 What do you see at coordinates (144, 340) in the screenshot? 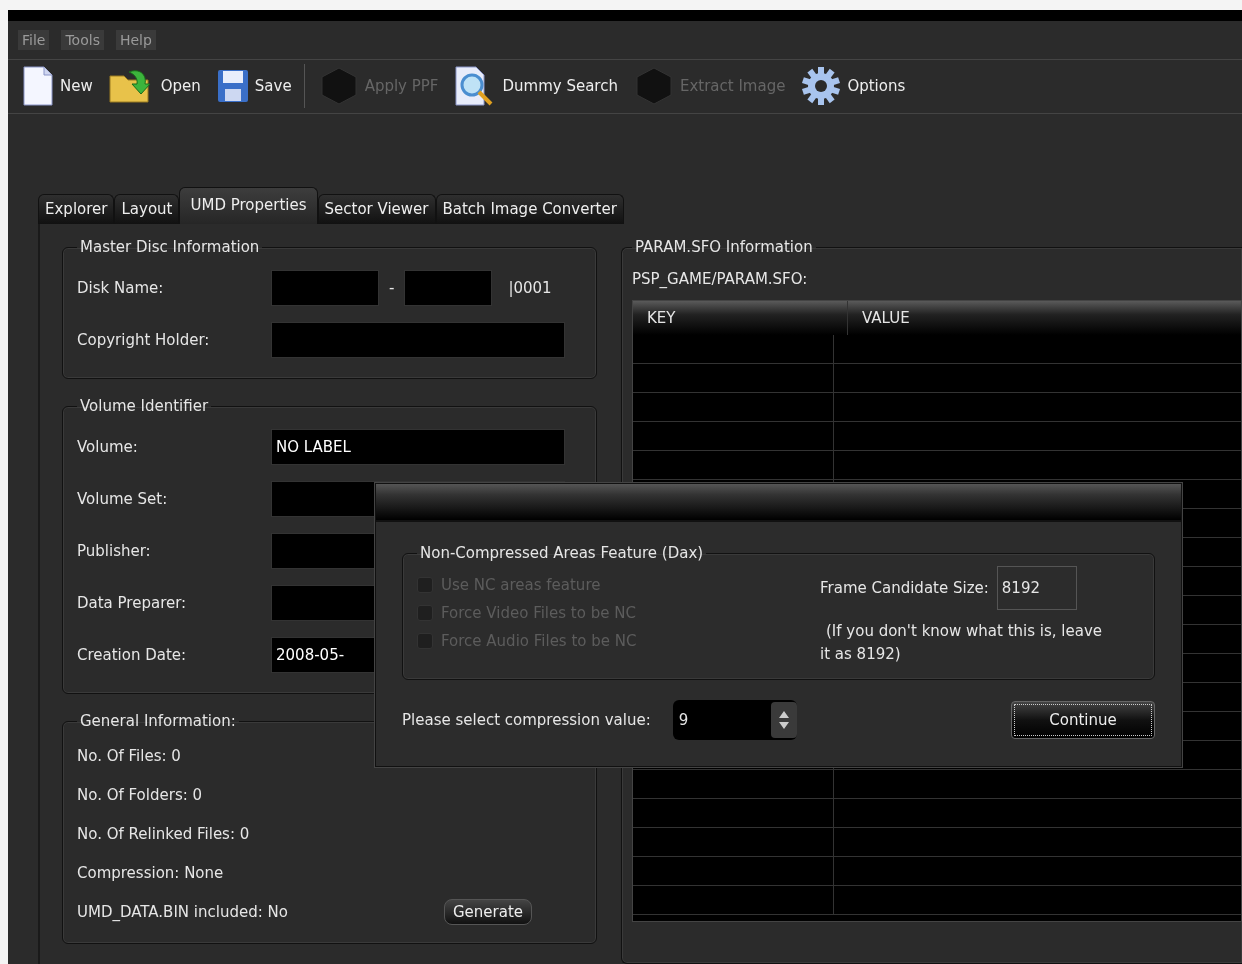
I see `field-label: Copyright Holder:` at bounding box center [144, 340].